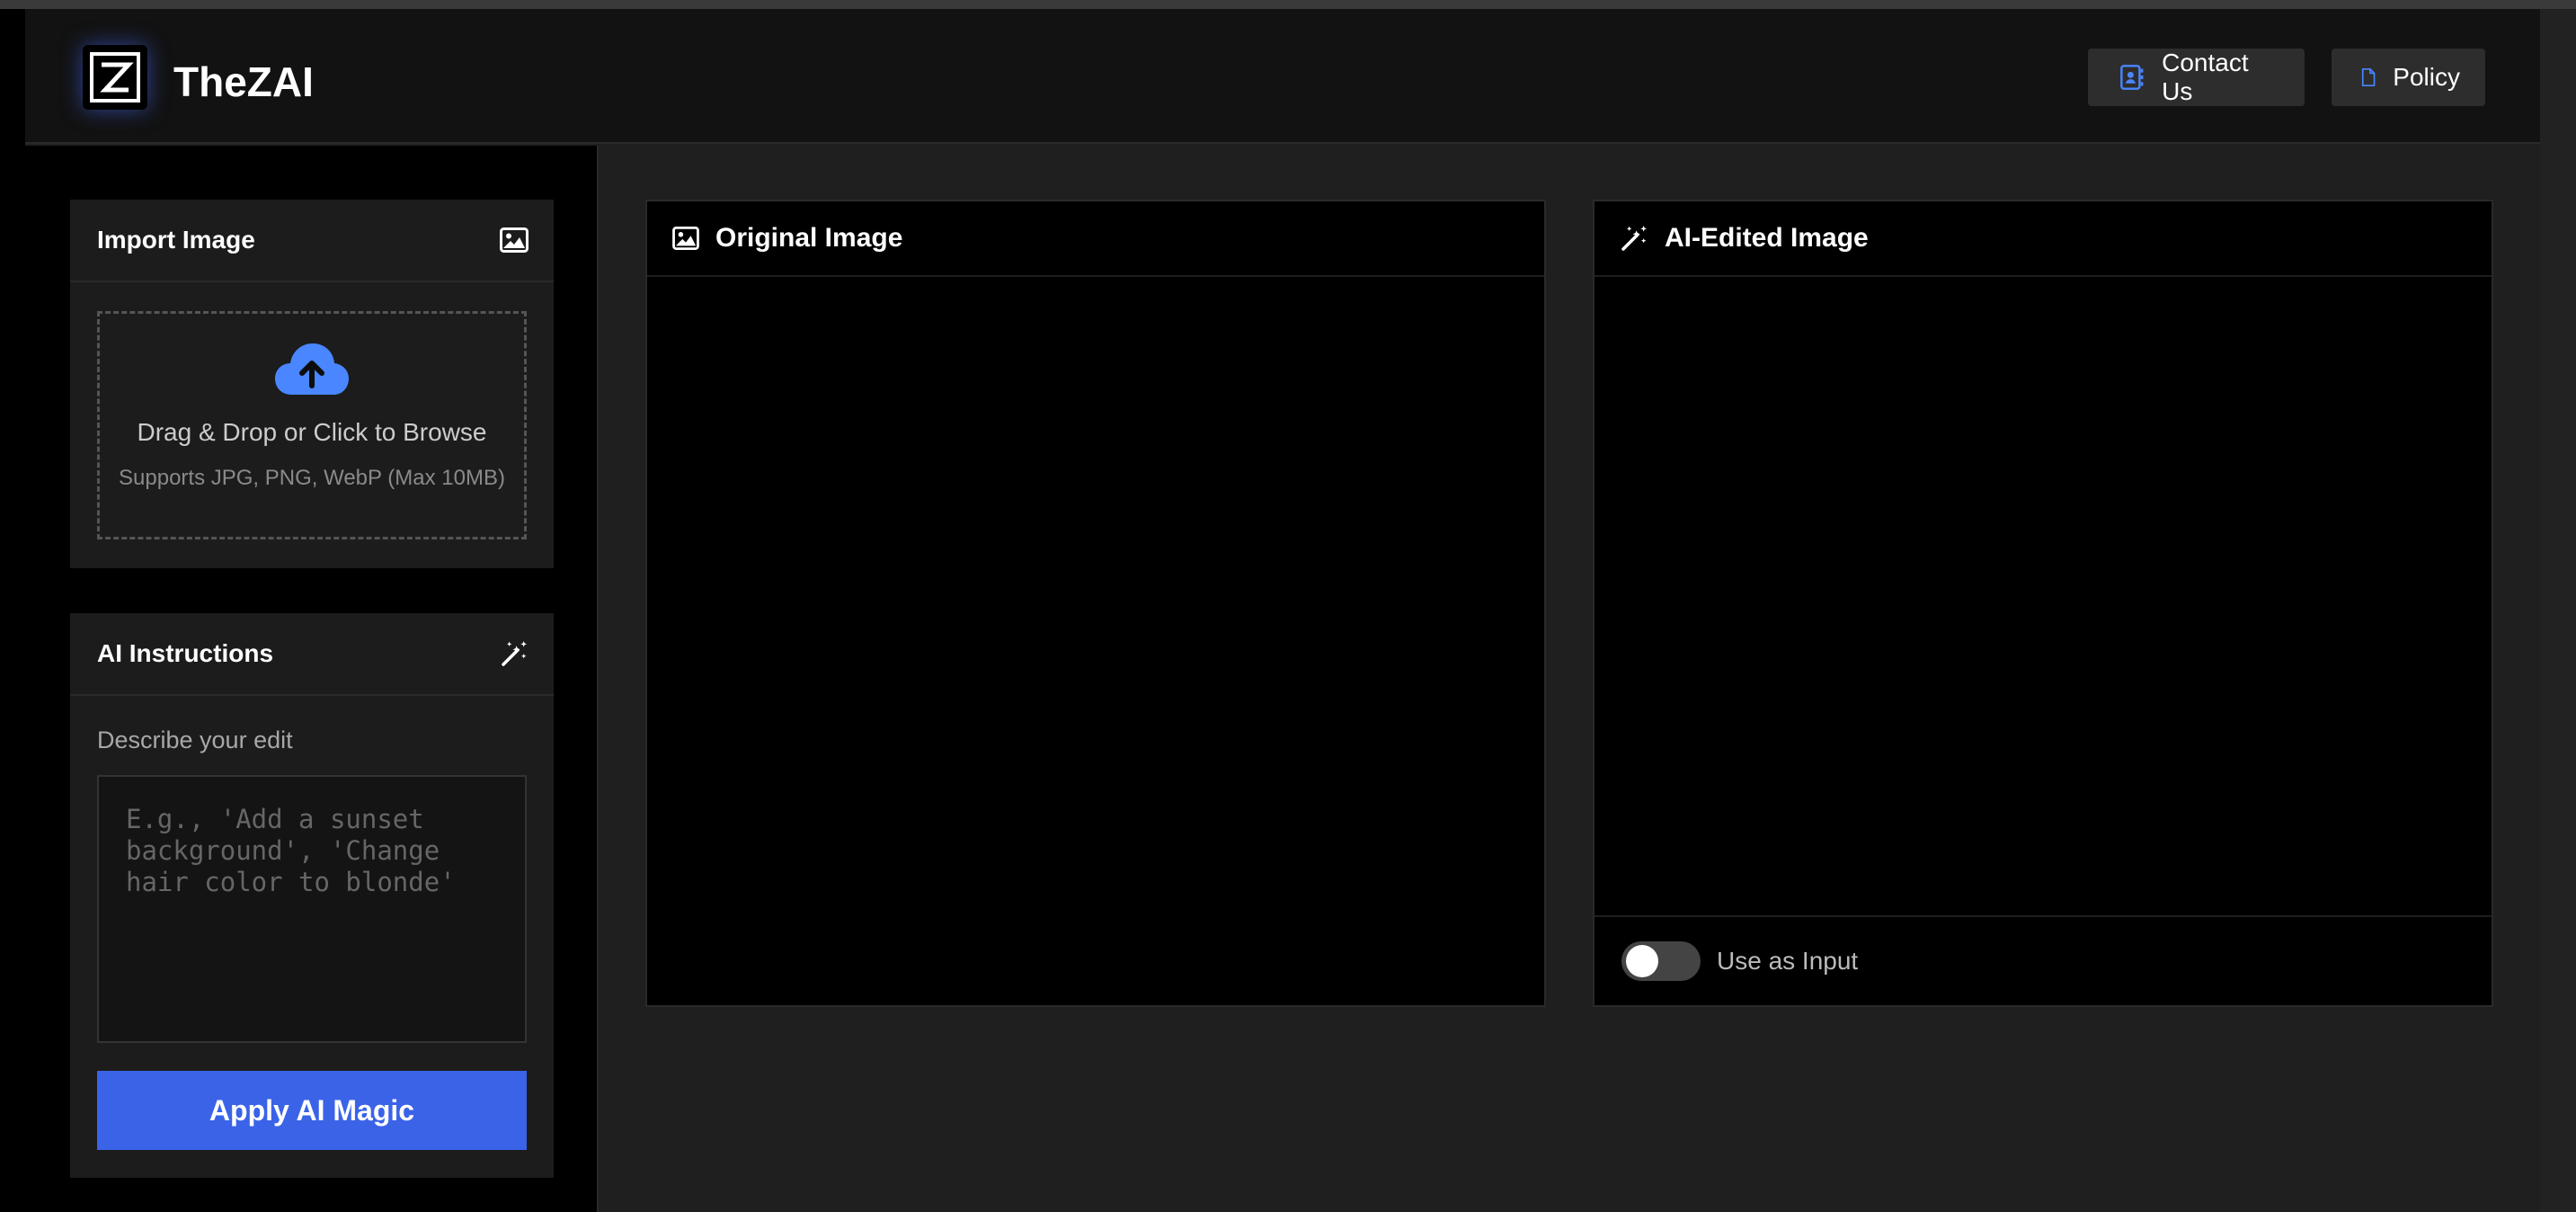  Describe the element at coordinates (312, 1110) in the screenshot. I see `apply-ai-magic-button: Apply AI Magic` at that location.